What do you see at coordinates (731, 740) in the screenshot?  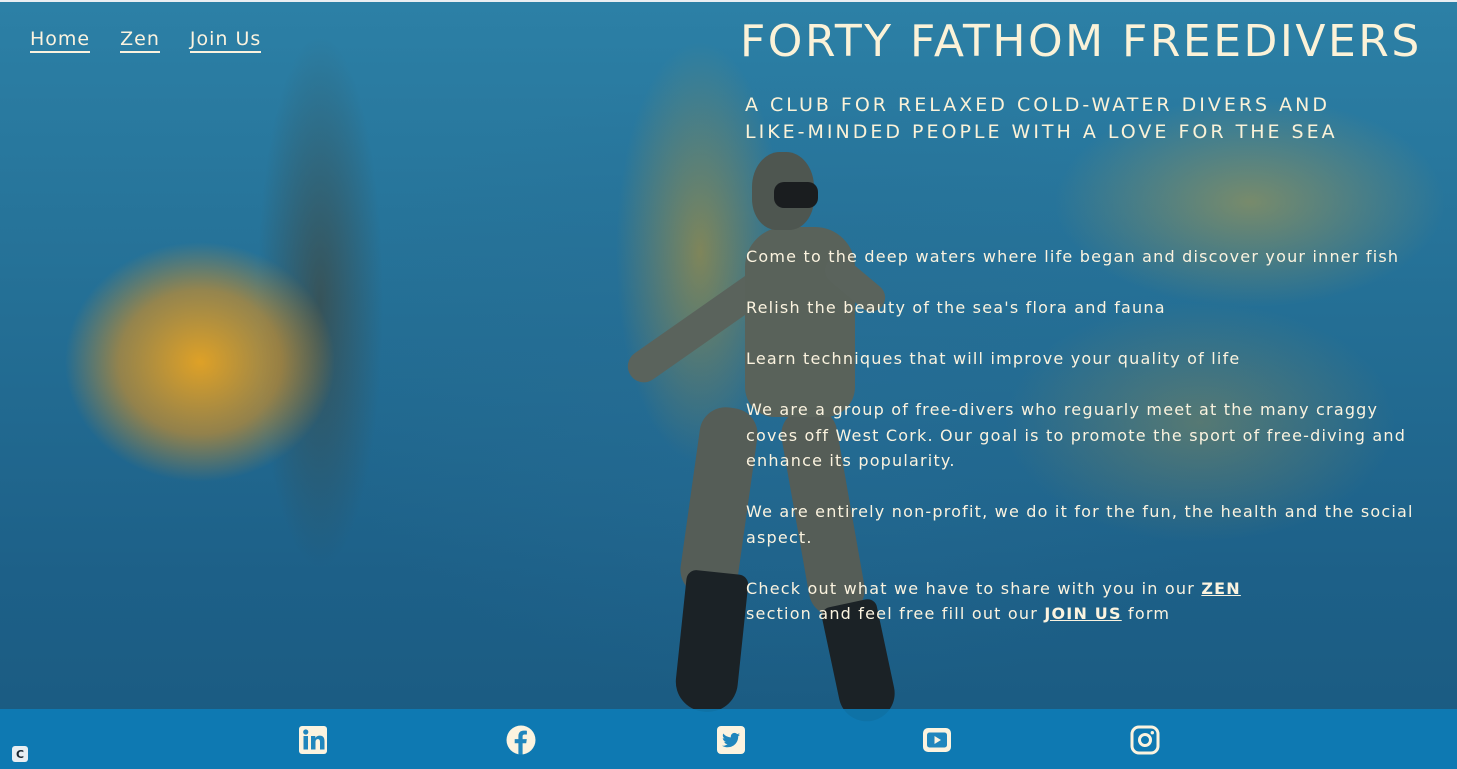 I see `twitter-icon` at bounding box center [731, 740].